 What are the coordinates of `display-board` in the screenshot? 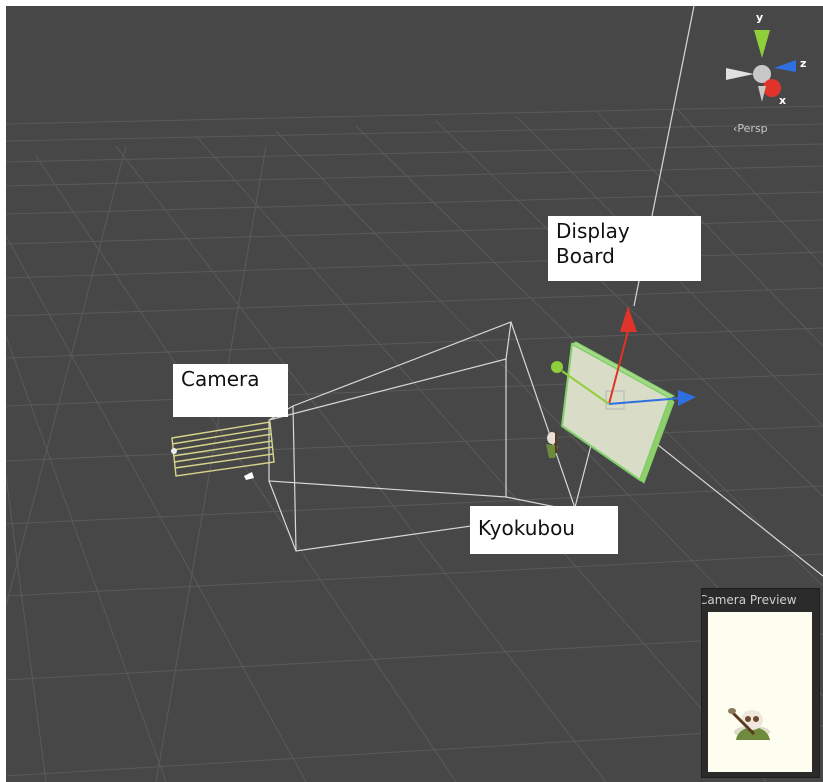 It's located at (618, 412).